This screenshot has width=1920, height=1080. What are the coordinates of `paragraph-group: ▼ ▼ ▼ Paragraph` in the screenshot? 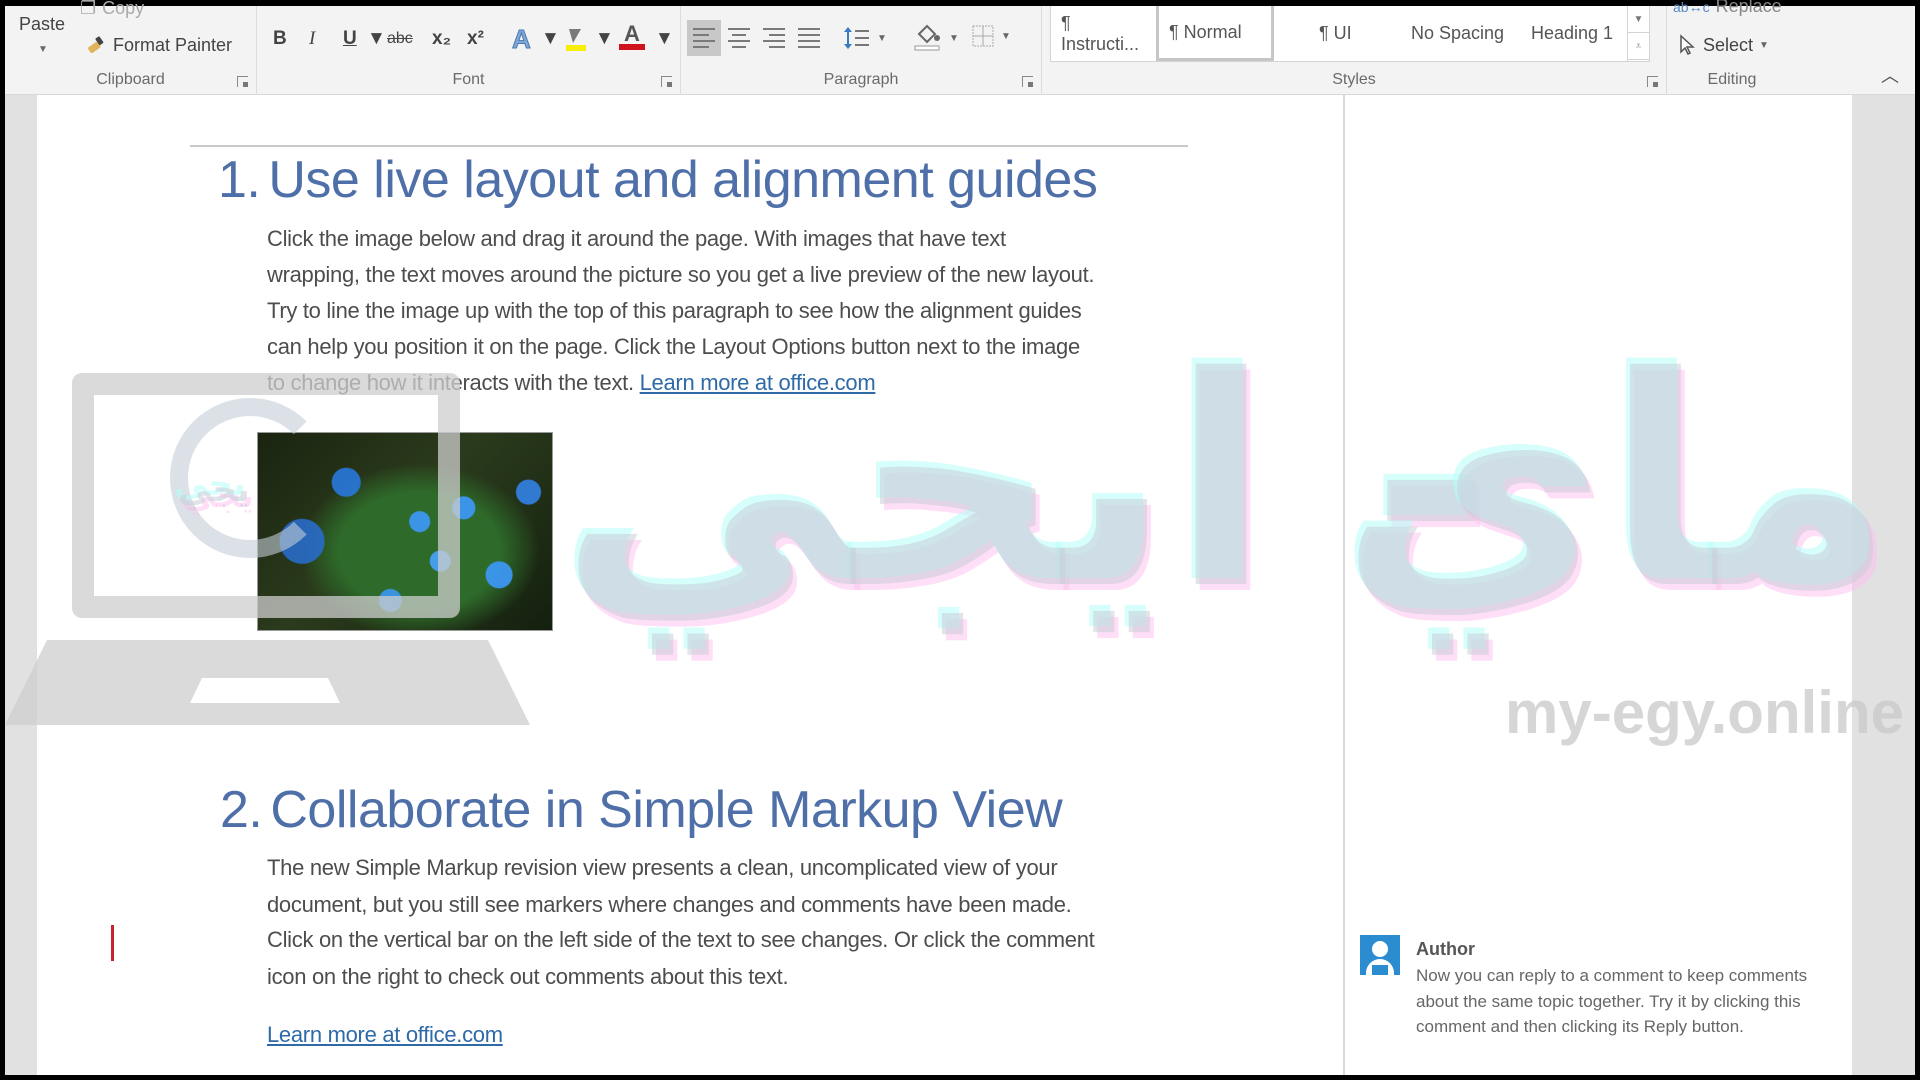 It's located at (861, 50).